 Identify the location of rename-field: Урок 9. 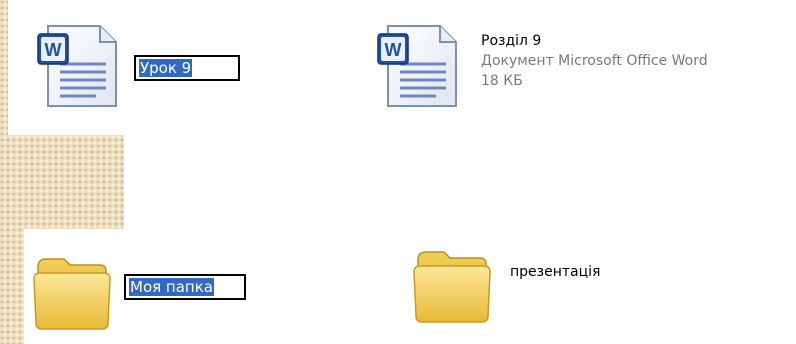
(187, 68).